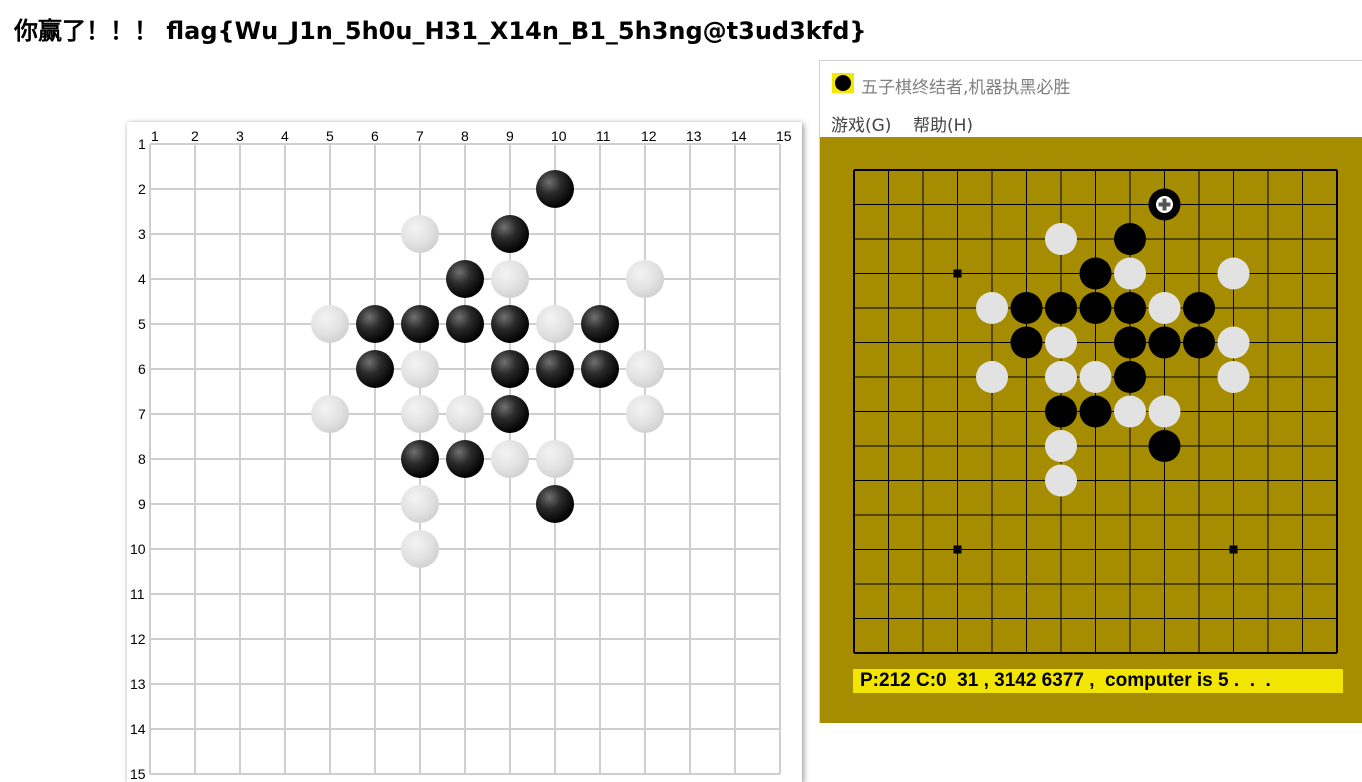 Image resolution: width=1362 pixels, height=782 pixels. I want to click on column-label: 4, so click(285, 136).